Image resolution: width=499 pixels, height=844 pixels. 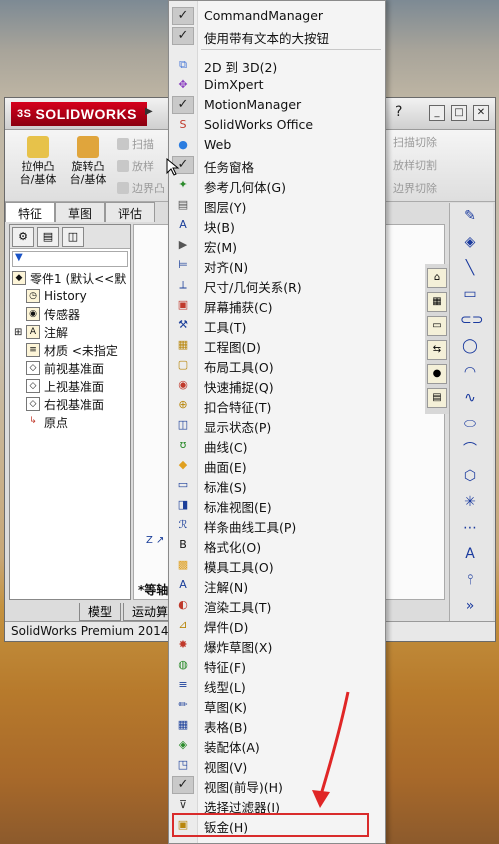 I want to click on menu-item: S SolidWorks Office, so click(x=277, y=125).